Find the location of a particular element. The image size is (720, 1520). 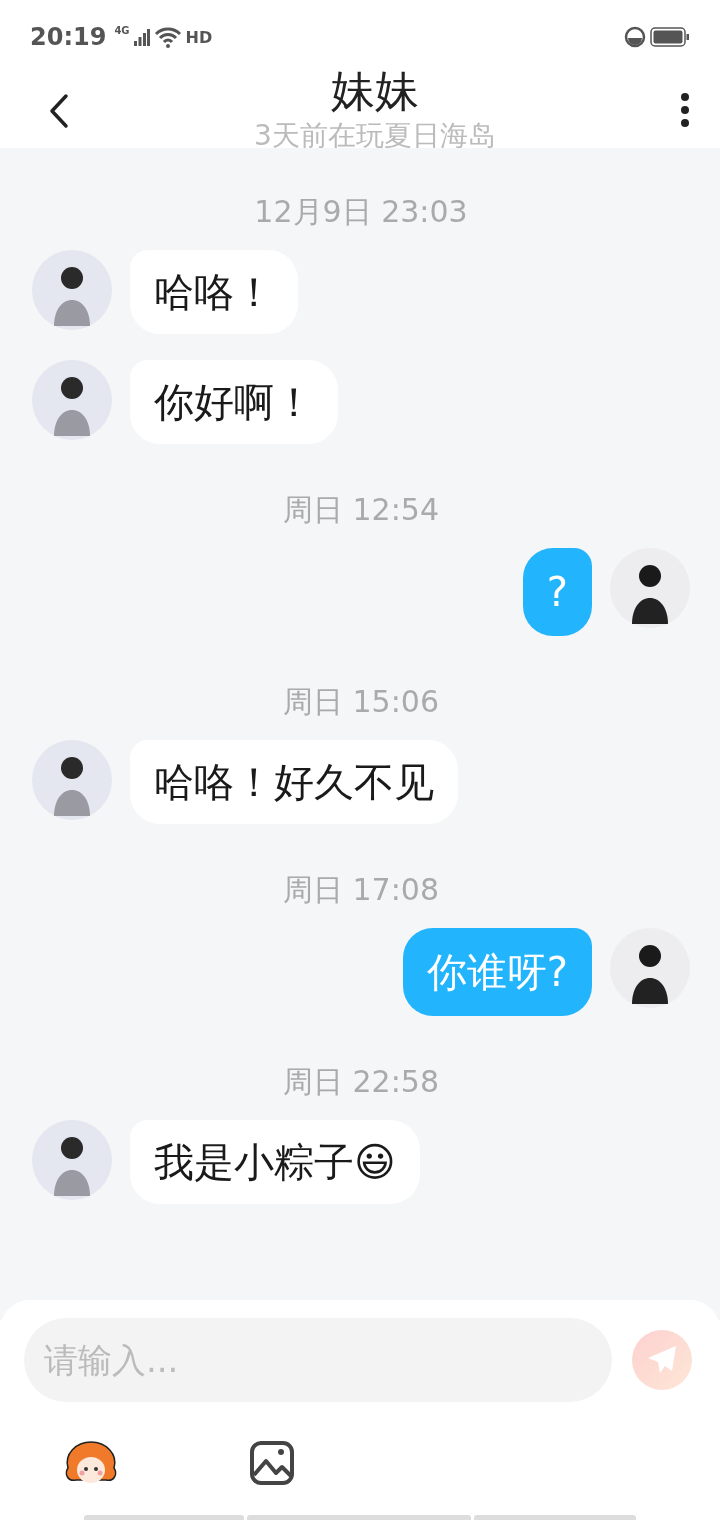

status-subtitle: 3天前在玩夏日海岛 is located at coordinates (375, 136).